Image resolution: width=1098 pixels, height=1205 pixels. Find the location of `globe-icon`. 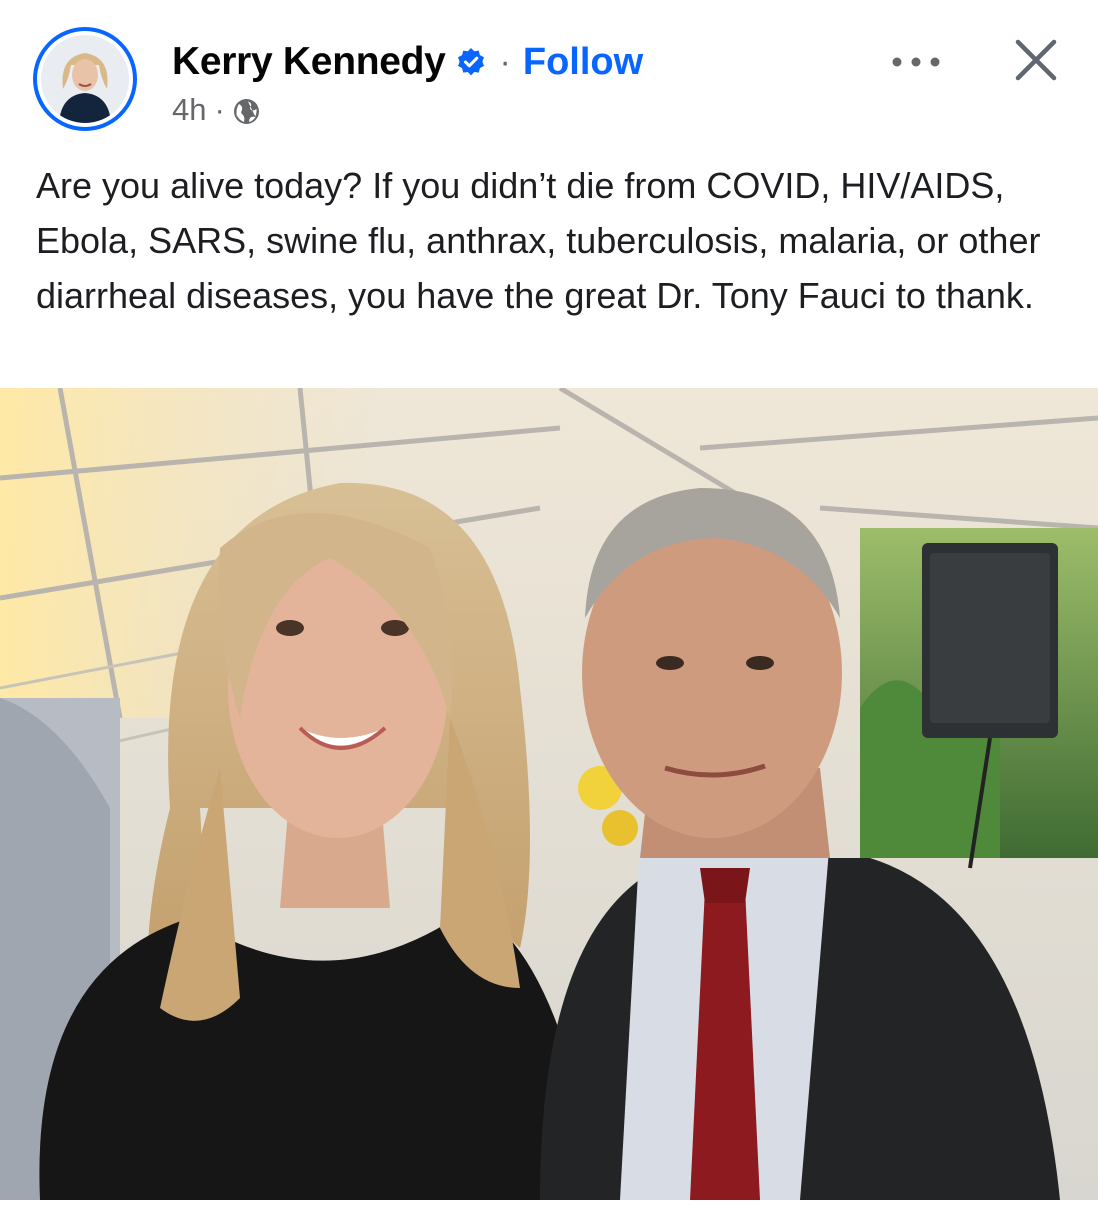

globe-icon is located at coordinates (246, 110).